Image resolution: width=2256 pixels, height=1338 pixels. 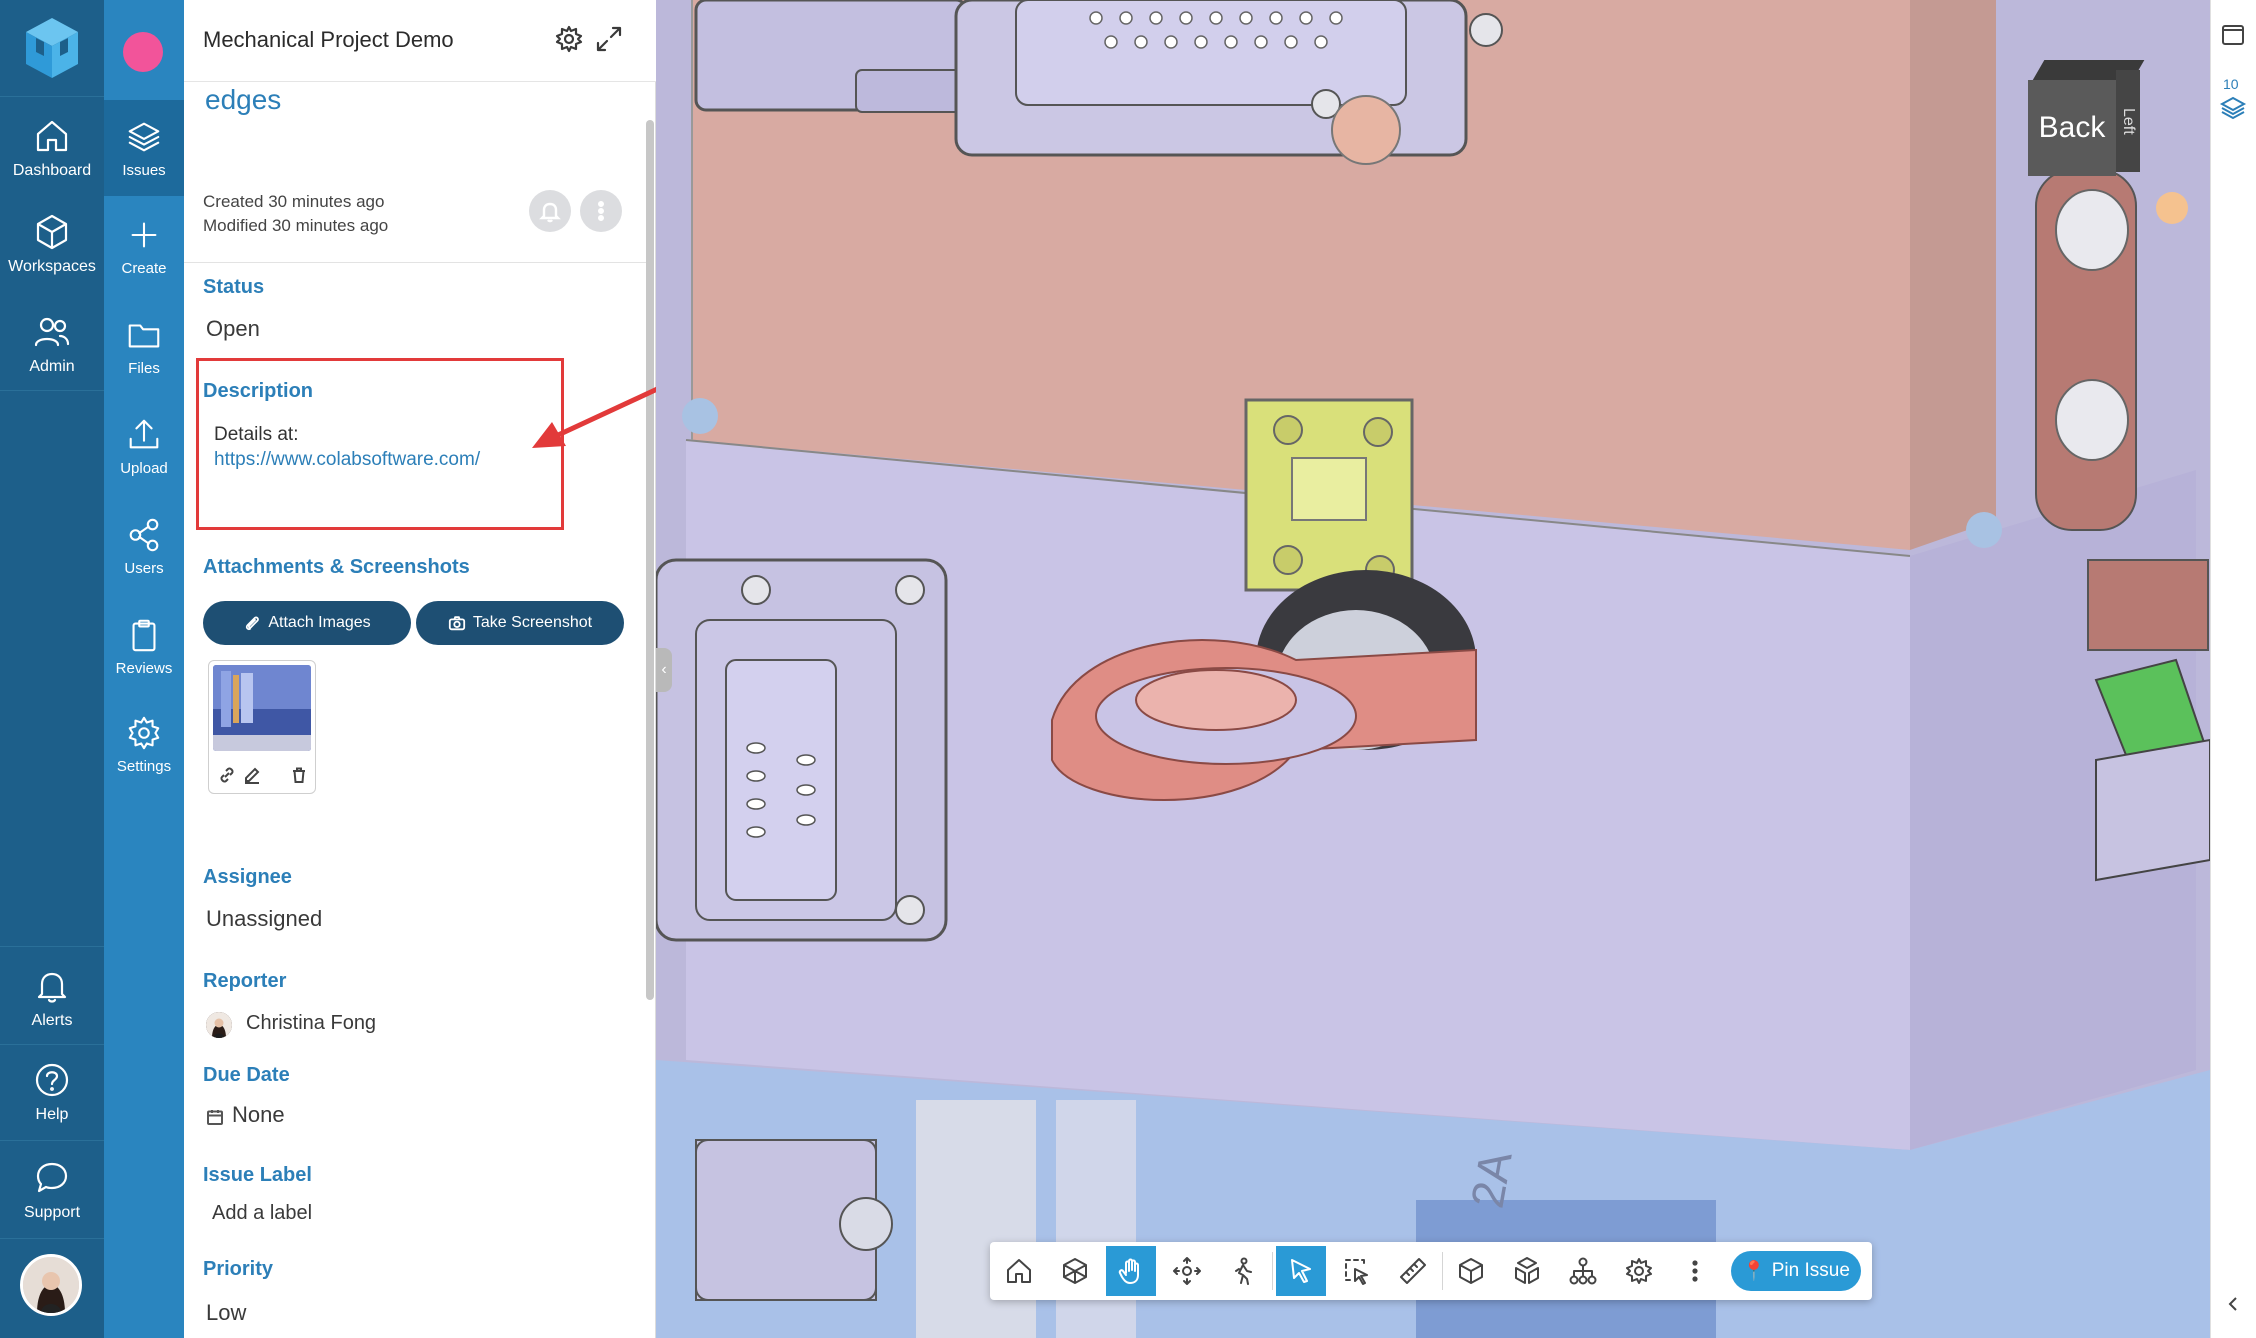 I want to click on pan-tool-button, so click(x=1131, y=1271).